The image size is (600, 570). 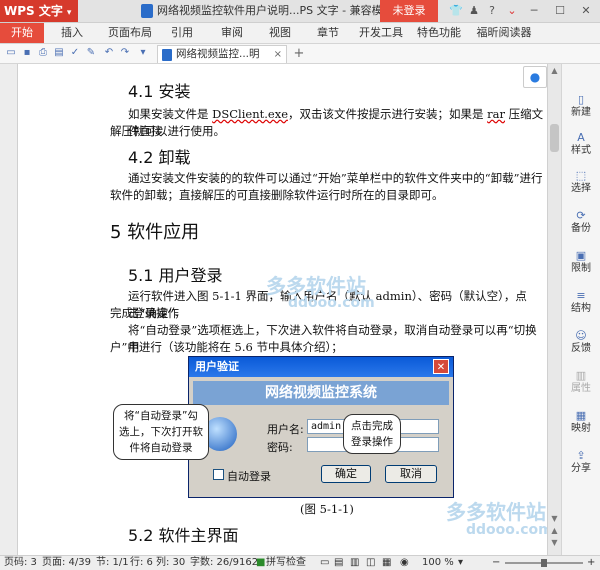 What do you see at coordinates (554, 138) in the screenshot?
I see `scroll-thumb` at bounding box center [554, 138].